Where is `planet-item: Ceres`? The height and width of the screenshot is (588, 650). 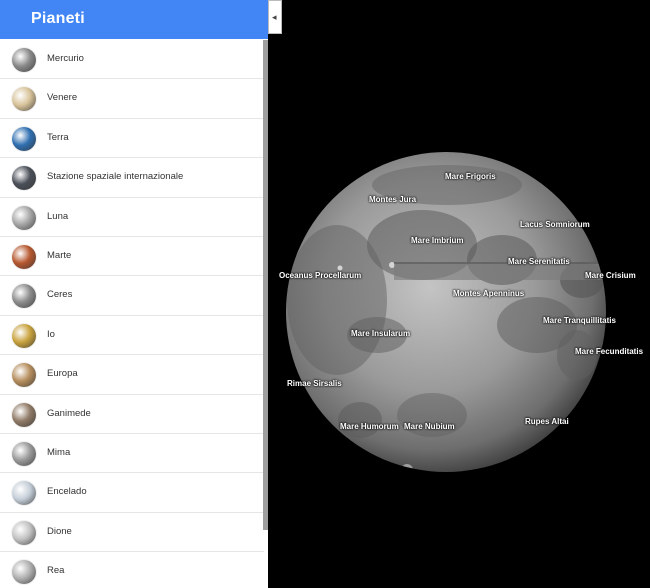 planet-item: Ceres is located at coordinates (132, 296).